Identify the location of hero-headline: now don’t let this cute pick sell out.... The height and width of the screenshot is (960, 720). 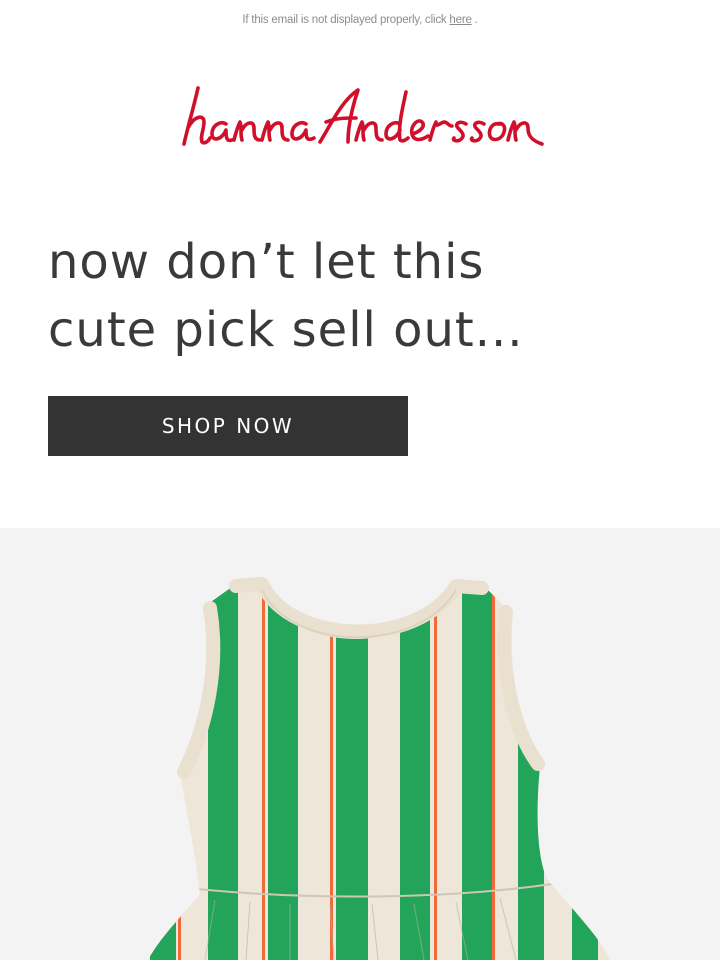
(368, 296).